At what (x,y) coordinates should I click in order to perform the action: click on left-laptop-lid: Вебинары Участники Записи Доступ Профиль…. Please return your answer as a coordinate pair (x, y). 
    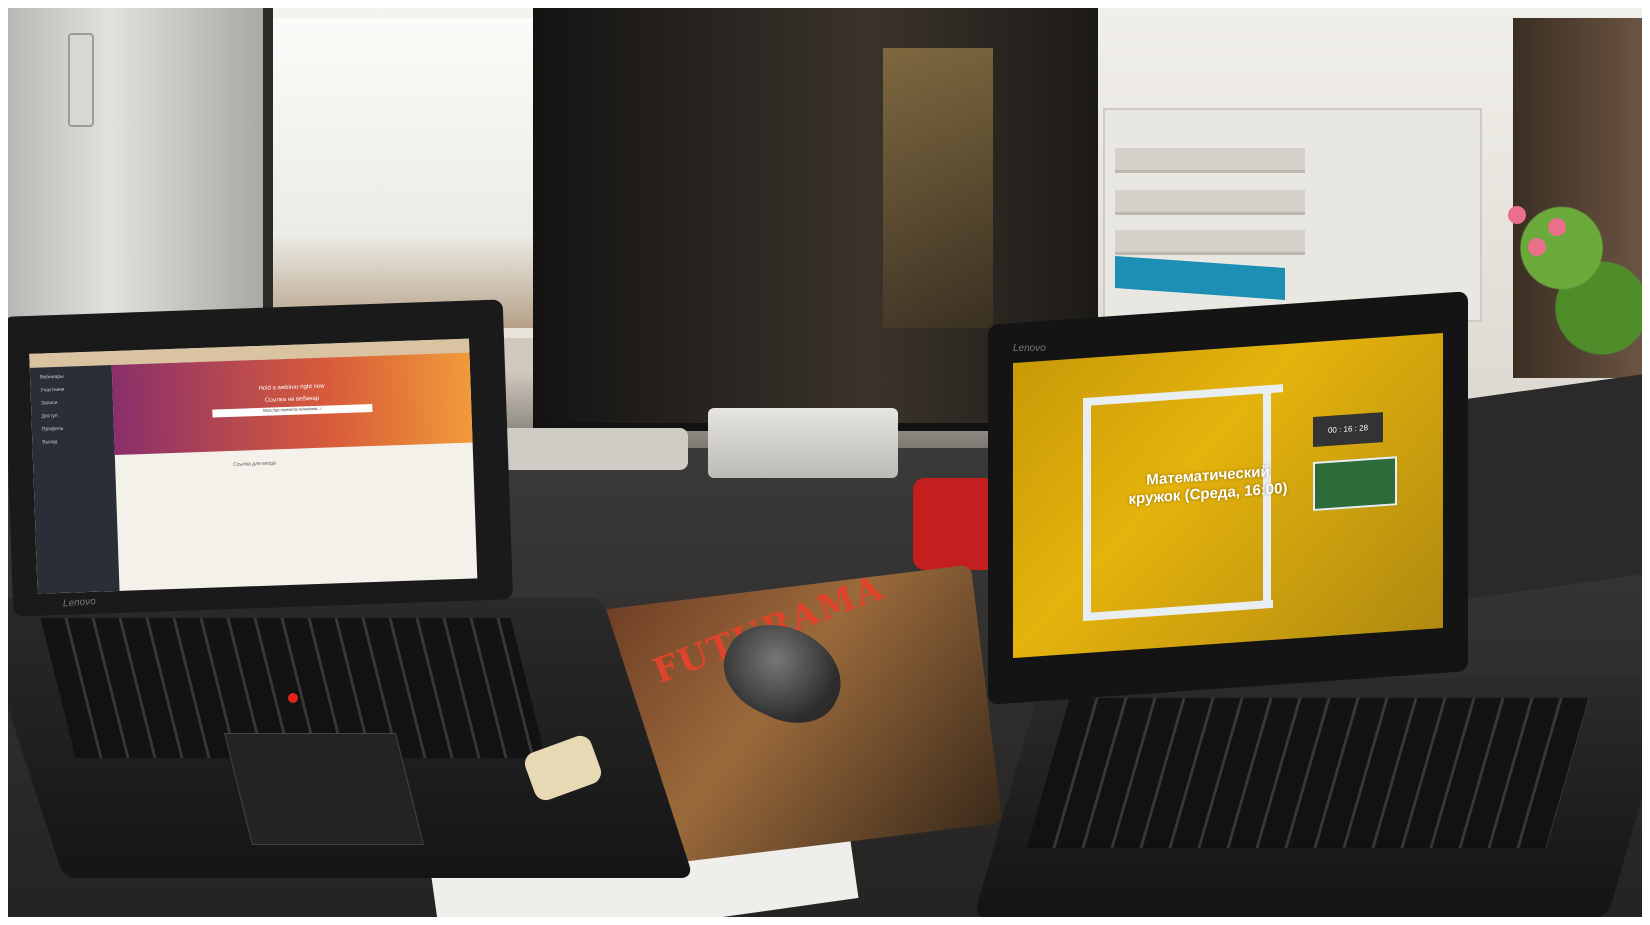
    Looking at the image, I should click on (261, 458).